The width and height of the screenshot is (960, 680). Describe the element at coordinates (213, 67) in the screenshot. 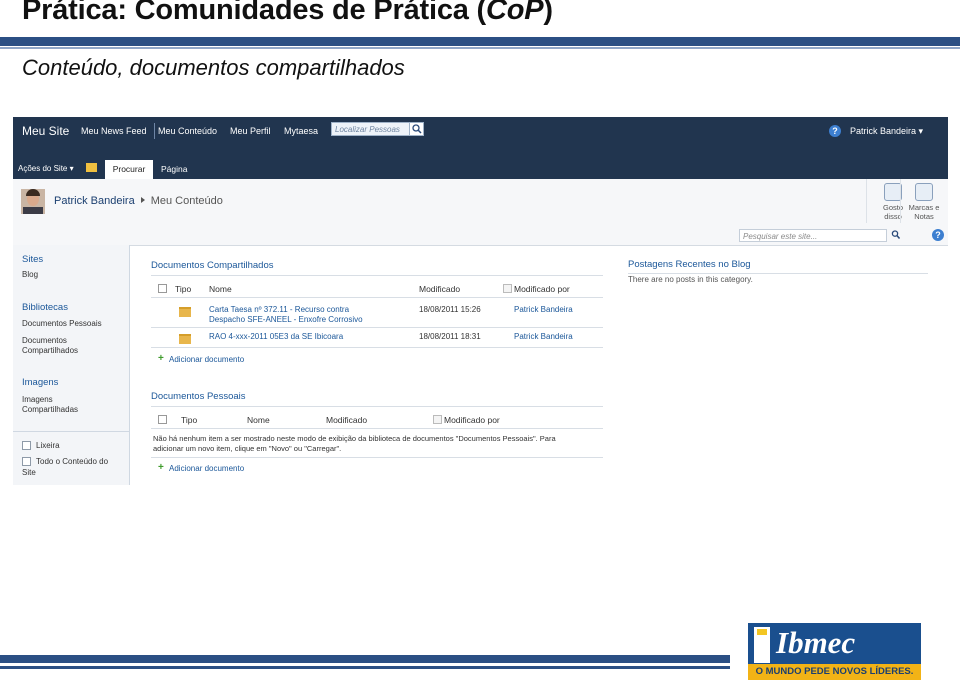

I see `slide-subtitle: Conteúdo, documentos compartilhados` at that location.